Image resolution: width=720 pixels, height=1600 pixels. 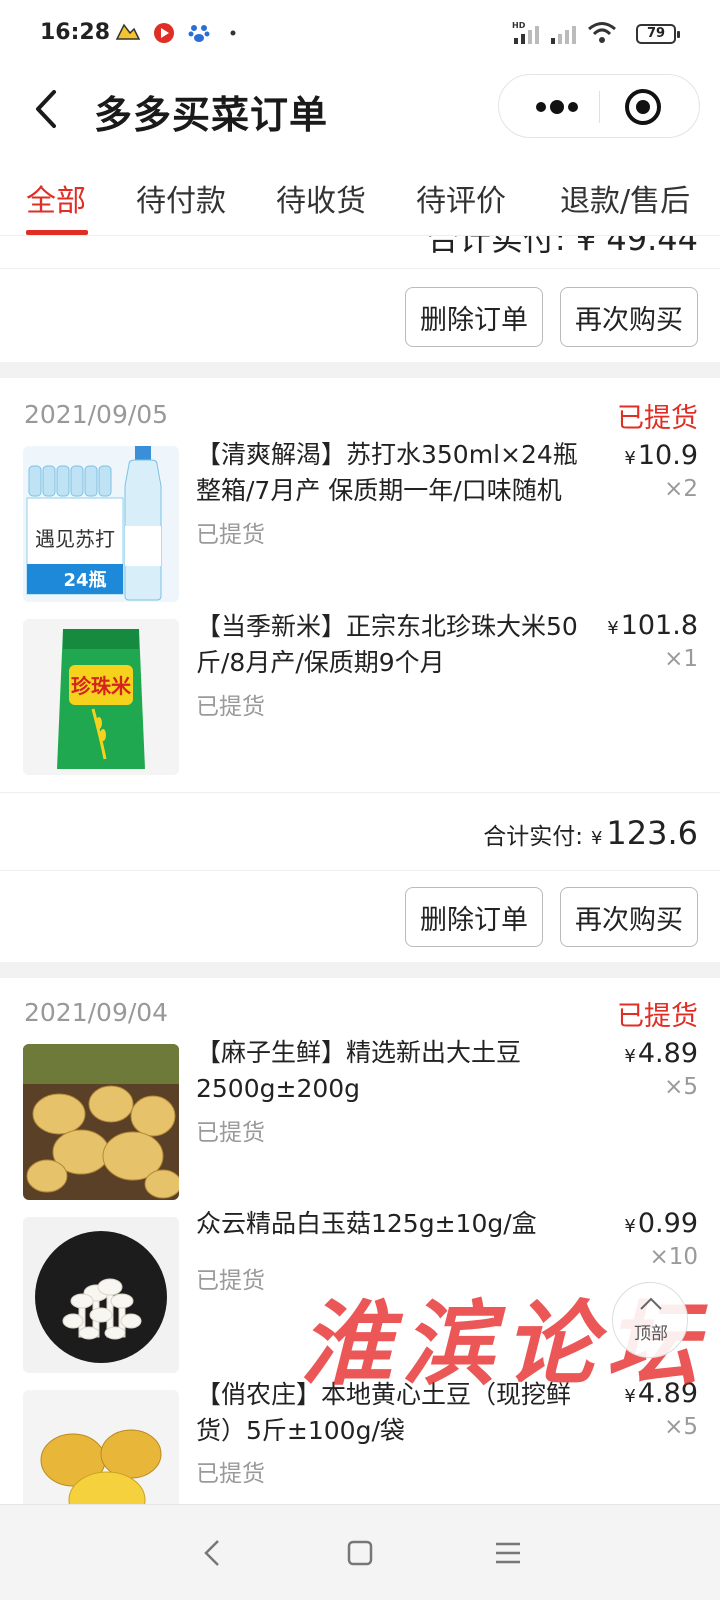 What do you see at coordinates (101, 1447) in the screenshot?
I see `product-image-yellow-potatoes` at bounding box center [101, 1447].